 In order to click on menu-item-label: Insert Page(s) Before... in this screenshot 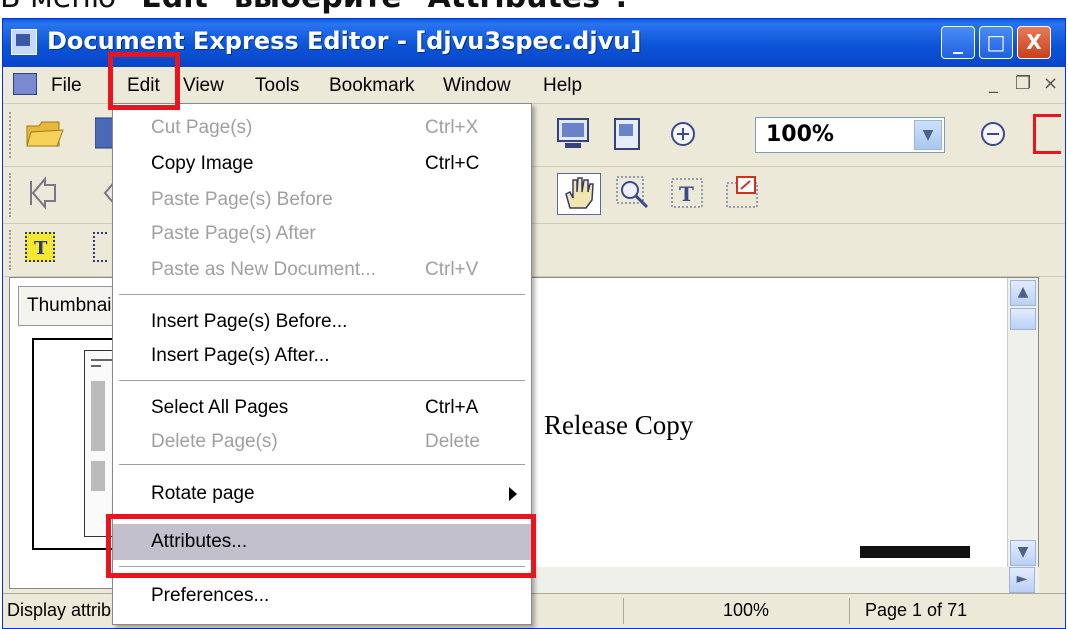, I will do `click(249, 321)`.